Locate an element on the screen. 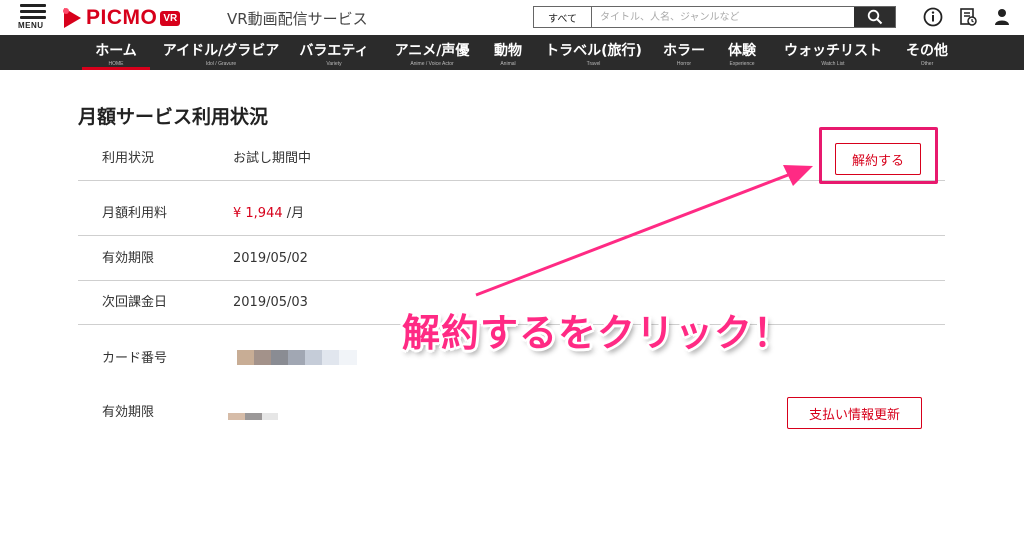 This screenshot has height=539, width=1024. row-value: ¥ 1,944 /月 is located at coordinates (268, 213).